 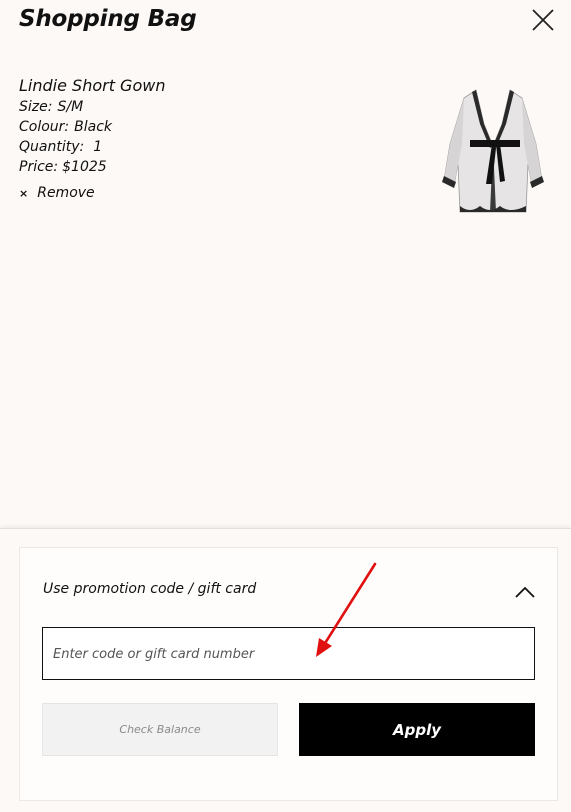 I want to click on remove-item-button: × Remove, so click(x=57, y=193).